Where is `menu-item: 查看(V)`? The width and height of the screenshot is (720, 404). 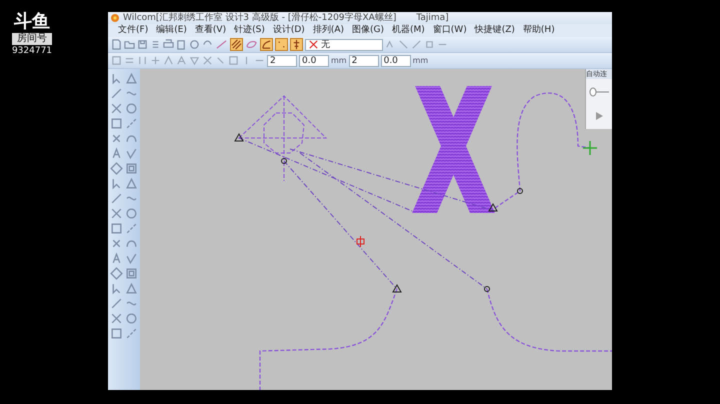 menu-item: 查看(V) is located at coordinates (210, 30).